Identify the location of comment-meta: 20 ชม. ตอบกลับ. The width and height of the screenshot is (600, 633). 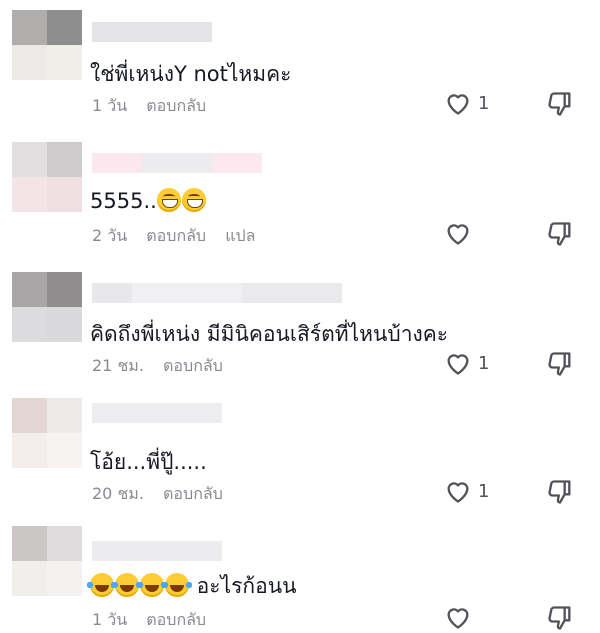
(164, 494).